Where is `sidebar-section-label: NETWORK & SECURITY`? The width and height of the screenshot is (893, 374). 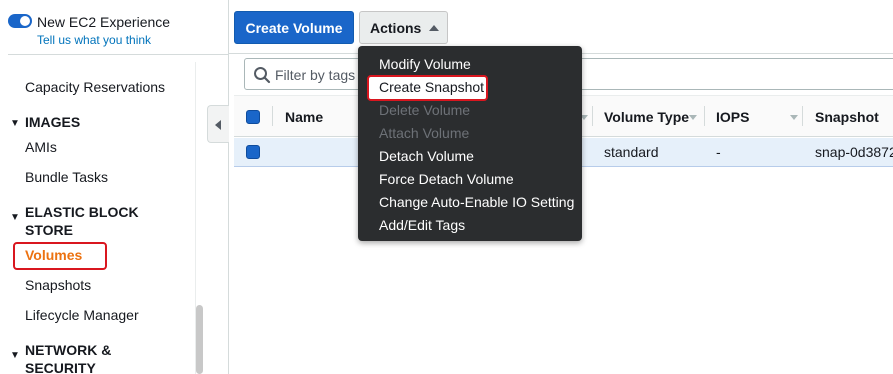 sidebar-section-label: NETWORK & SECURITY is located at coordinates (68, 357).